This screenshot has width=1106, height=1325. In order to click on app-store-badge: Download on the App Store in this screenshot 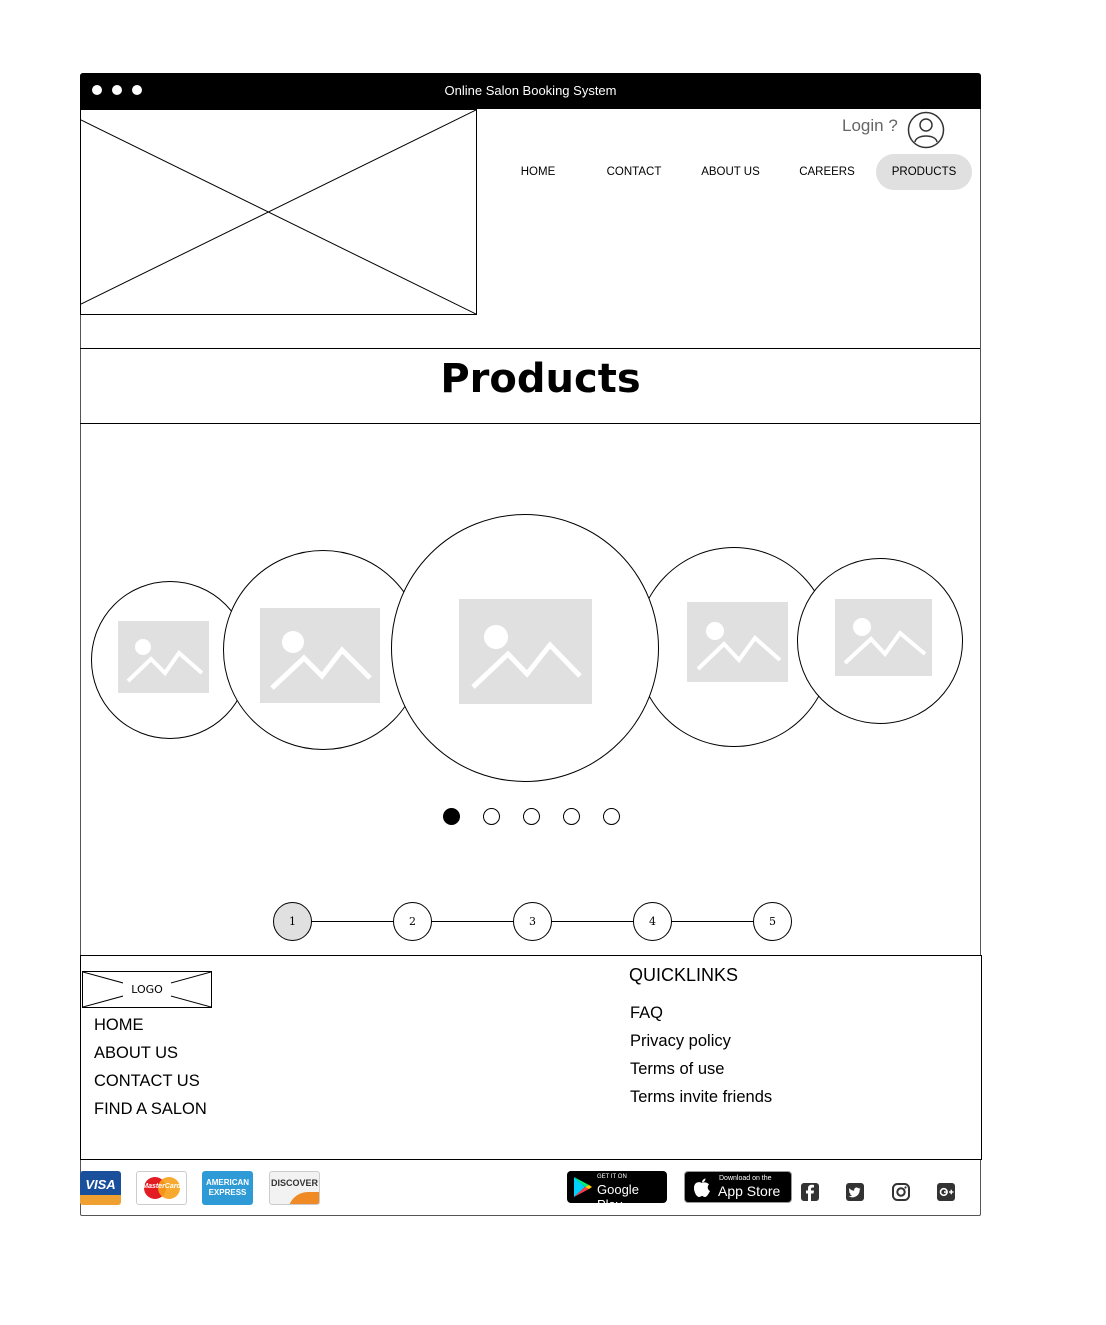, I will do `click(738, 1187)`.